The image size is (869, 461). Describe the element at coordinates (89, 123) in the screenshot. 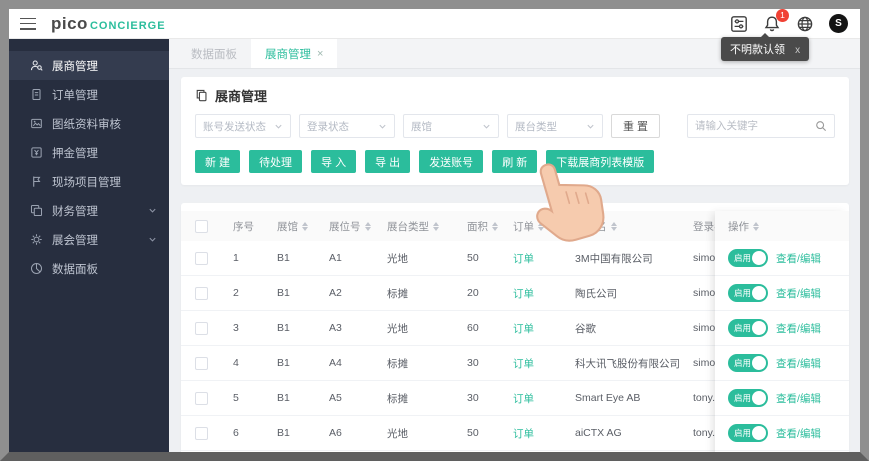

I see `sidebar-item-drawing: 图纸资料审核` at that location.